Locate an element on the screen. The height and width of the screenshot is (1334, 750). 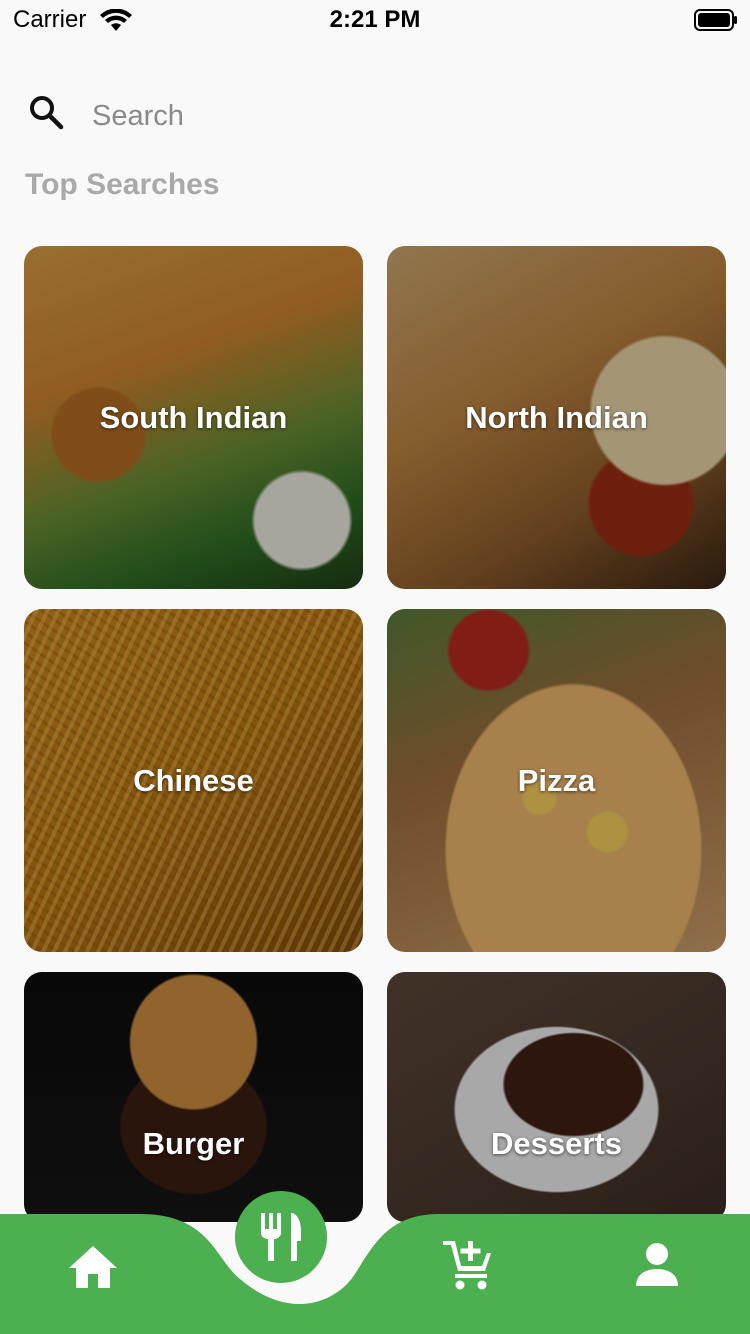
nav-restaurant is located at coordinates (281, 1237).